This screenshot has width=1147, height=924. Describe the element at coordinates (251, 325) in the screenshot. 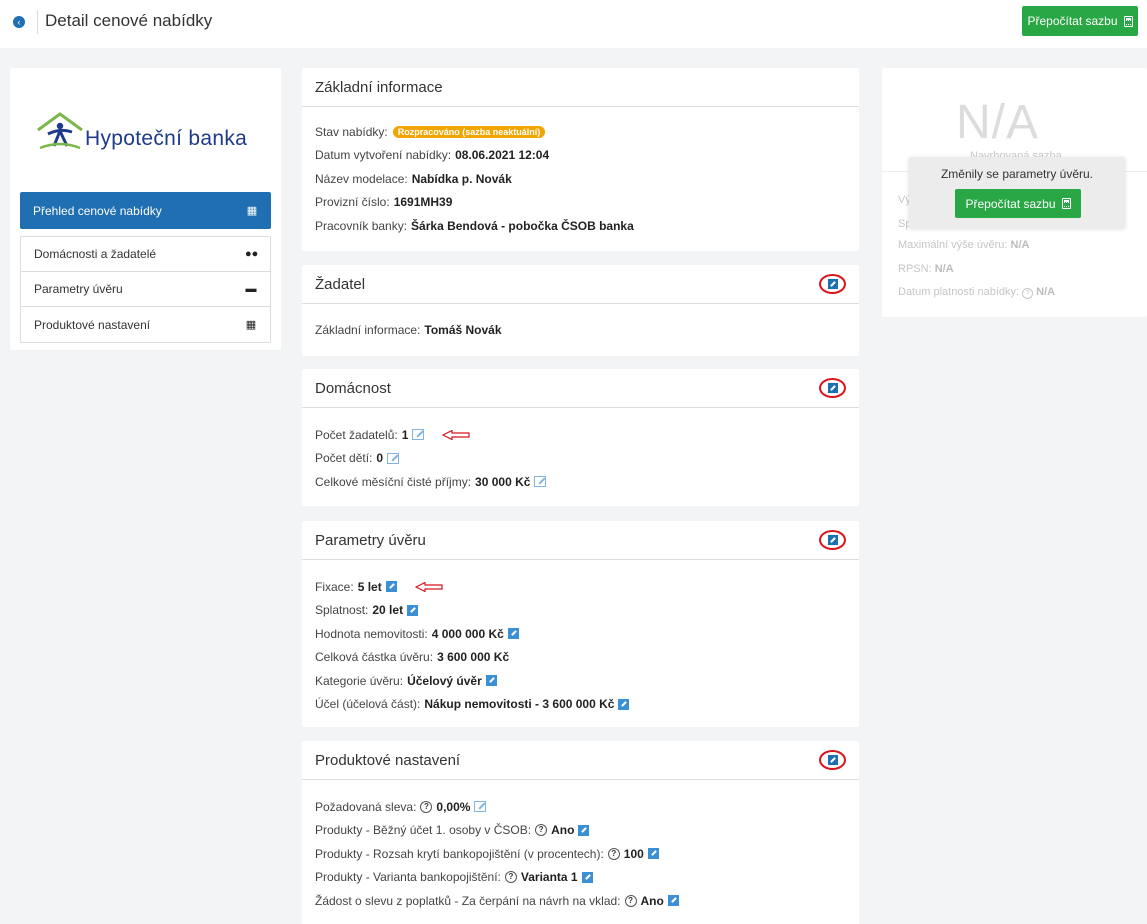

I see `calculator-icon: ▦` at that location.